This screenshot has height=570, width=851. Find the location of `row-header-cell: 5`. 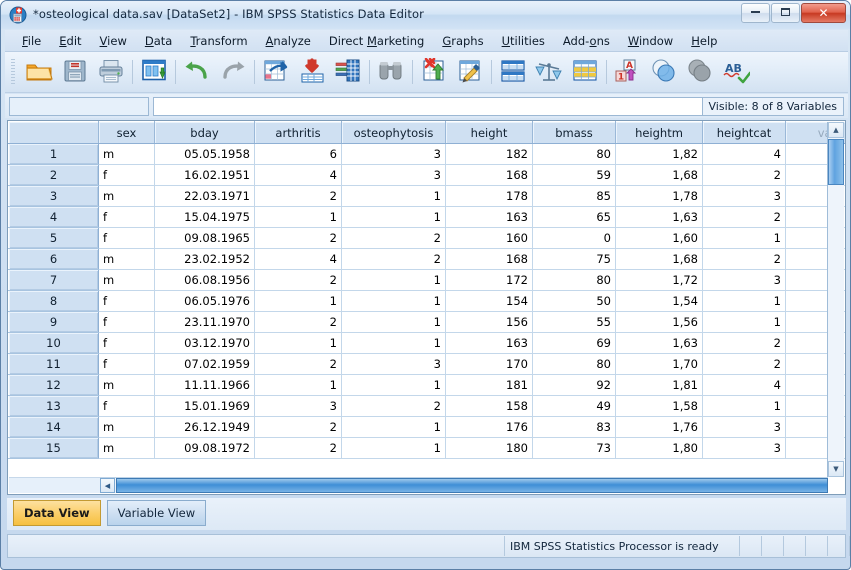

row-header-cell: 5 is located at coordinates (53, 238).